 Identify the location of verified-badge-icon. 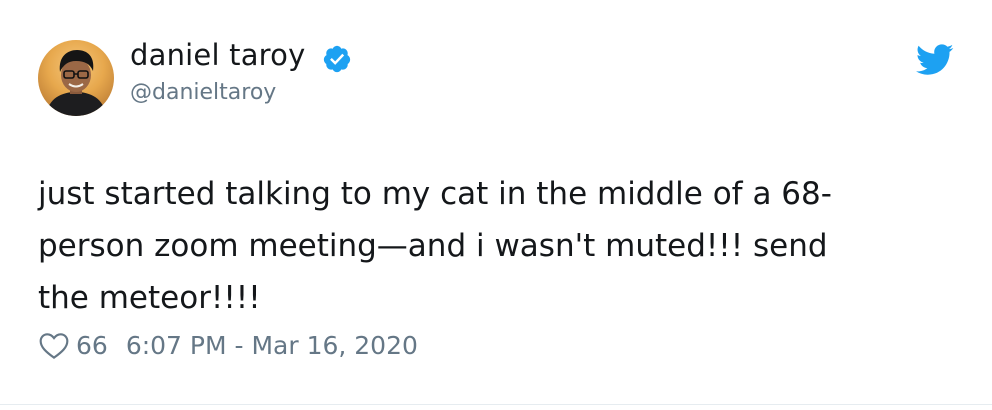
(337, 59).